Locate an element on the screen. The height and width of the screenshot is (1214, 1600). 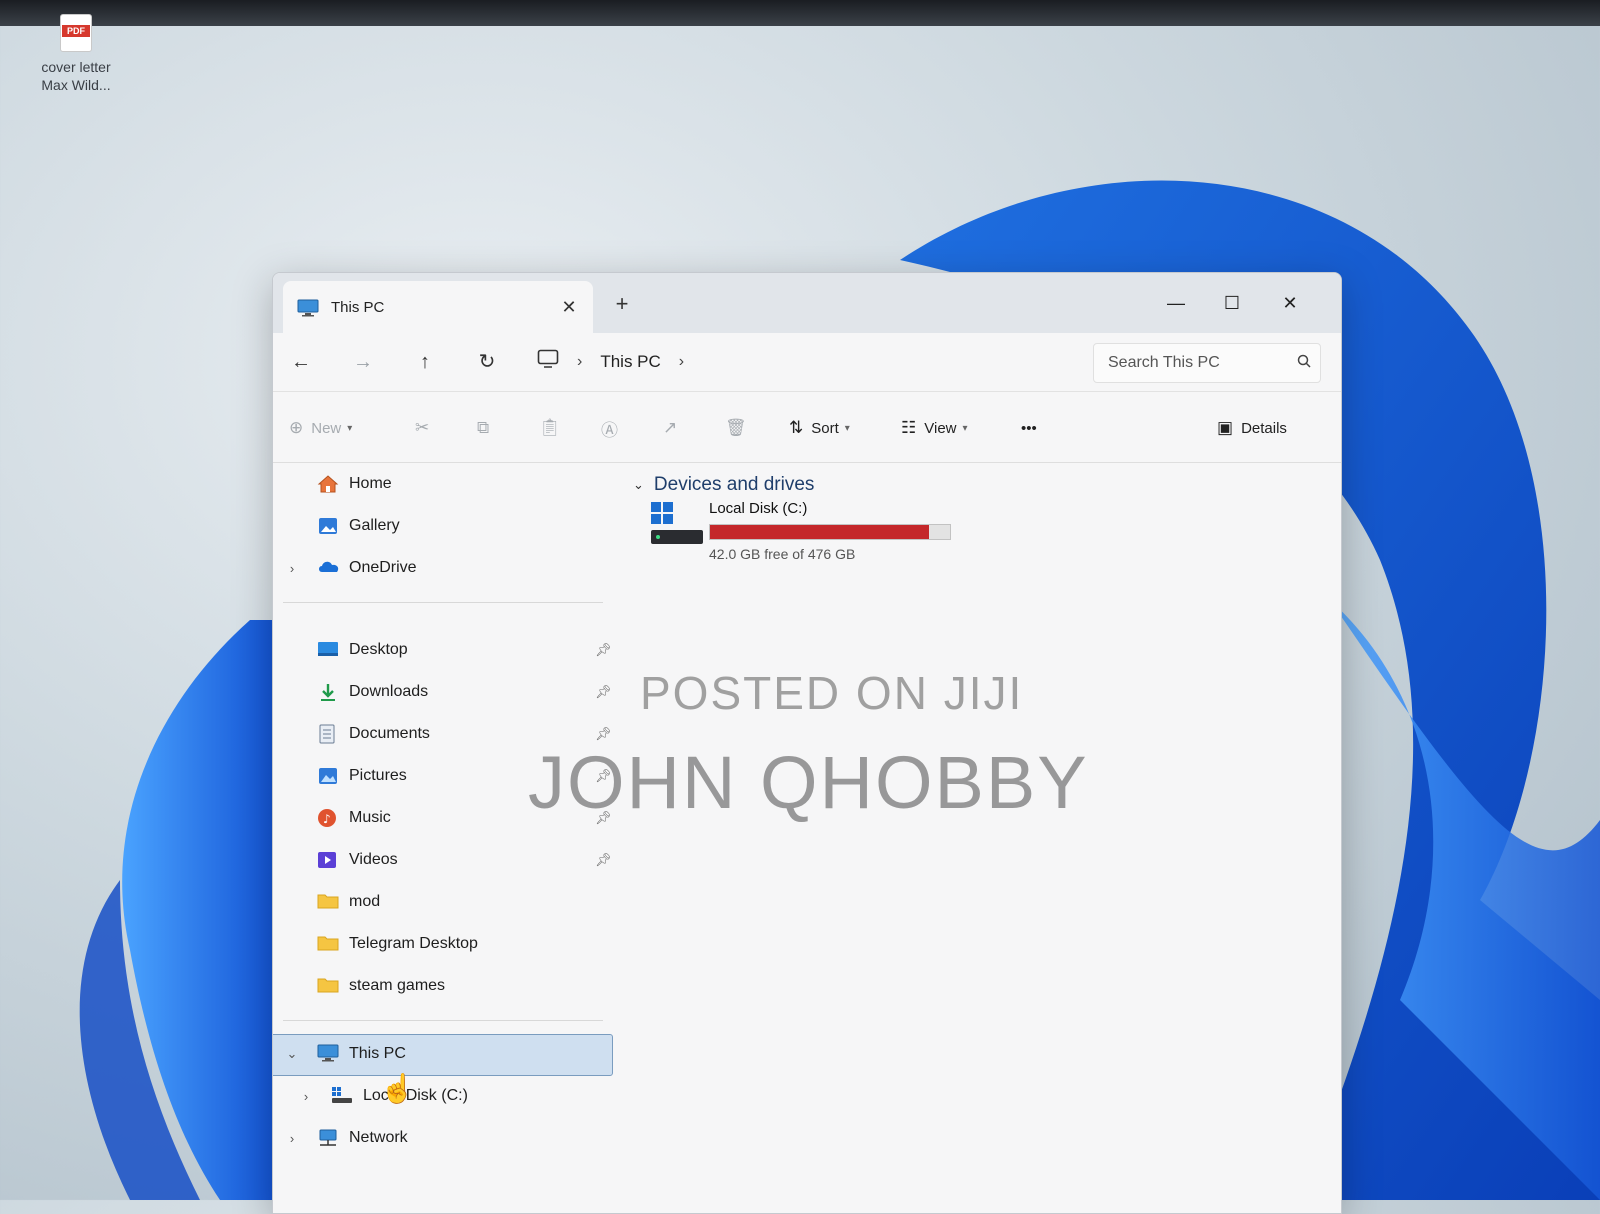
up-button: ↑ is located at coordinates (425, 362).